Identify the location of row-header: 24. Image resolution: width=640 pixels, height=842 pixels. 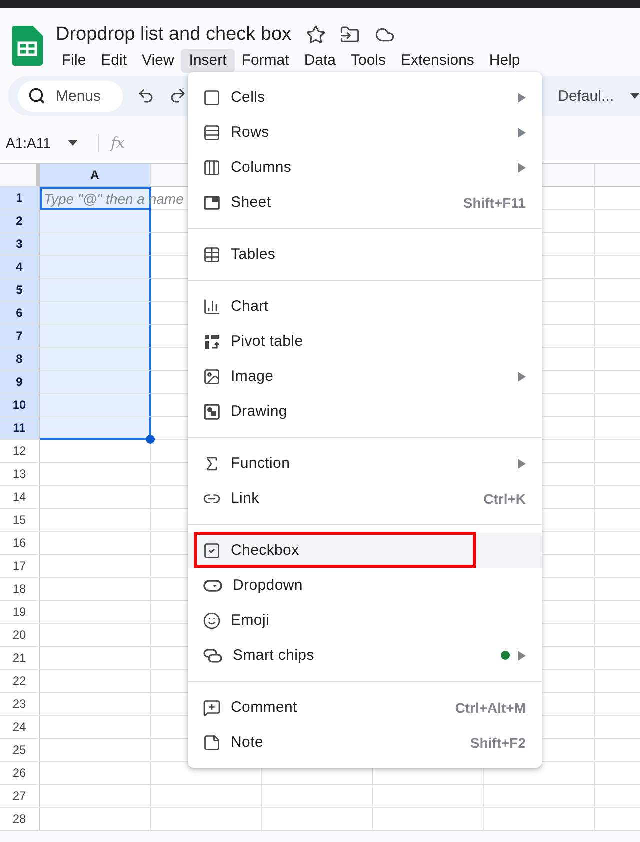
(20, 727).